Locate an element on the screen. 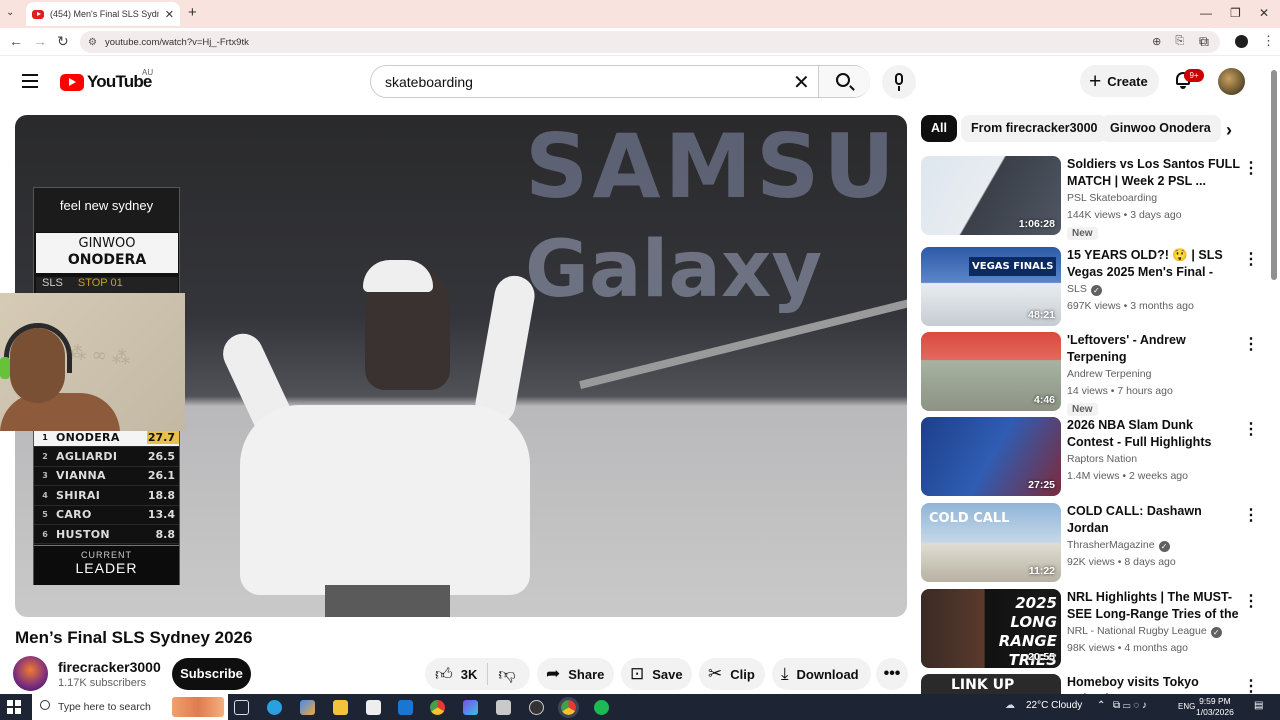  task-view-icon is located at coordinates (241, 707).